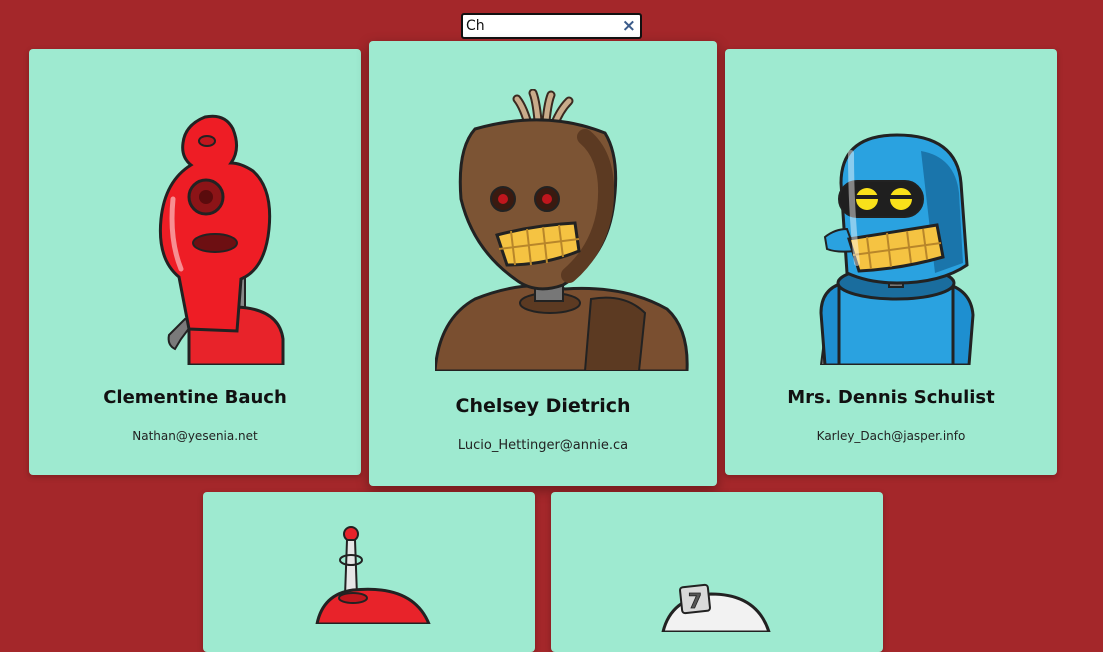 Image resolution: width=1103 pixels, height=652 pixels. What do you see at coordinates (221, 239) in the screenshot?
I see `red-robot-icon` at bounding box center [221, 239].